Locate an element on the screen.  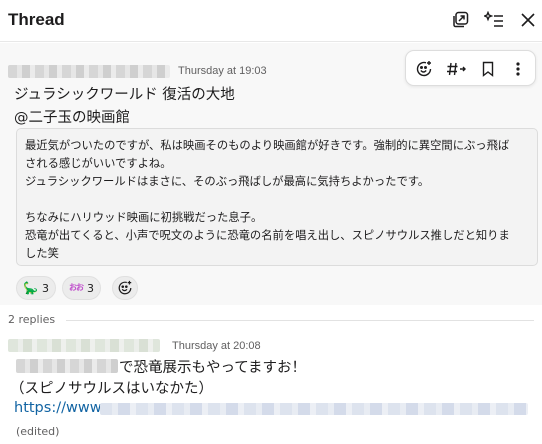
body-line: ちなみにハリウッド映画に初挑戦だった息子。 is located at coordinates (144, 217).